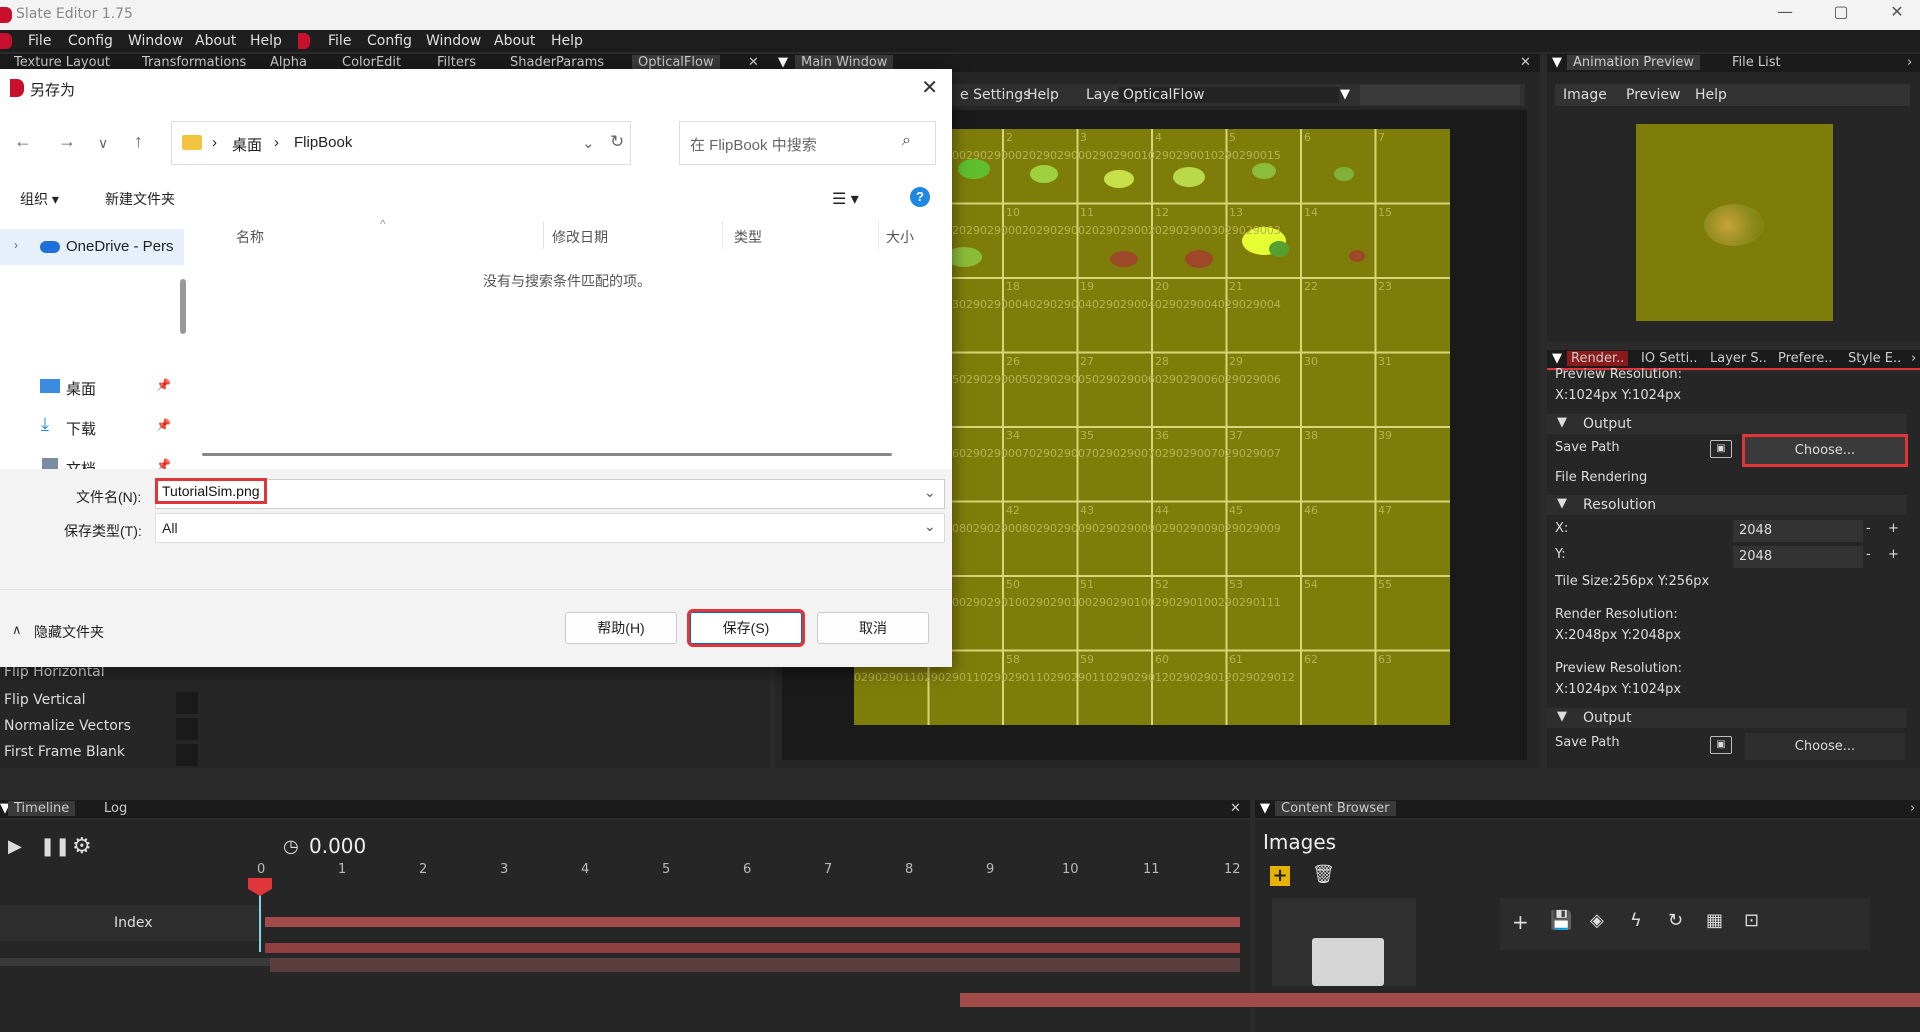 This screenshot has height=1032, width=1920. What do you see at coordinates (900, 237) in the screenshot?
I see `column-size: 大小` at bounding box center [900, 237].